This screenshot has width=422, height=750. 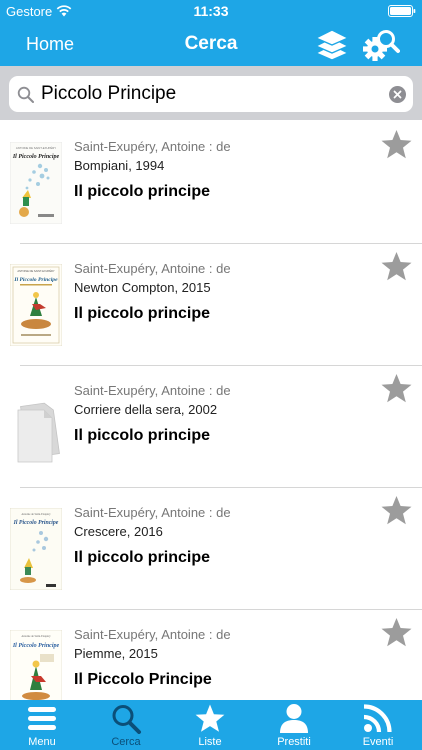 I want to click on status-bar: Gestore 11:33, so click(x=211, y=11).